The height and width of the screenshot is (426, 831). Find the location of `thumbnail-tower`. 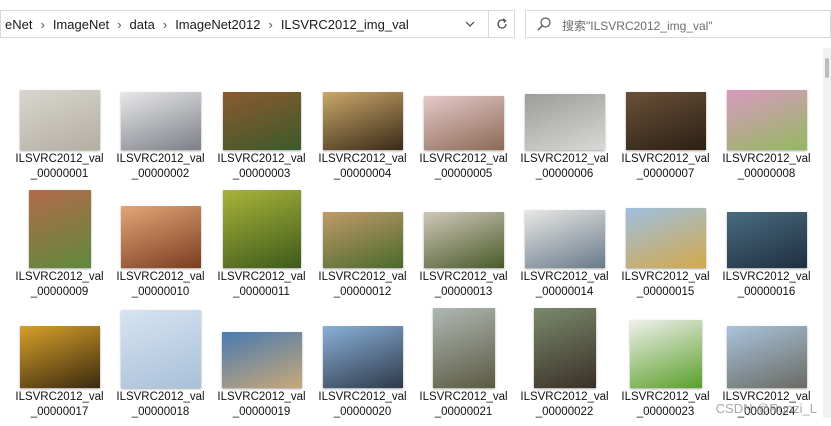

thumbnail-tower is located at coordinates (362, 357).